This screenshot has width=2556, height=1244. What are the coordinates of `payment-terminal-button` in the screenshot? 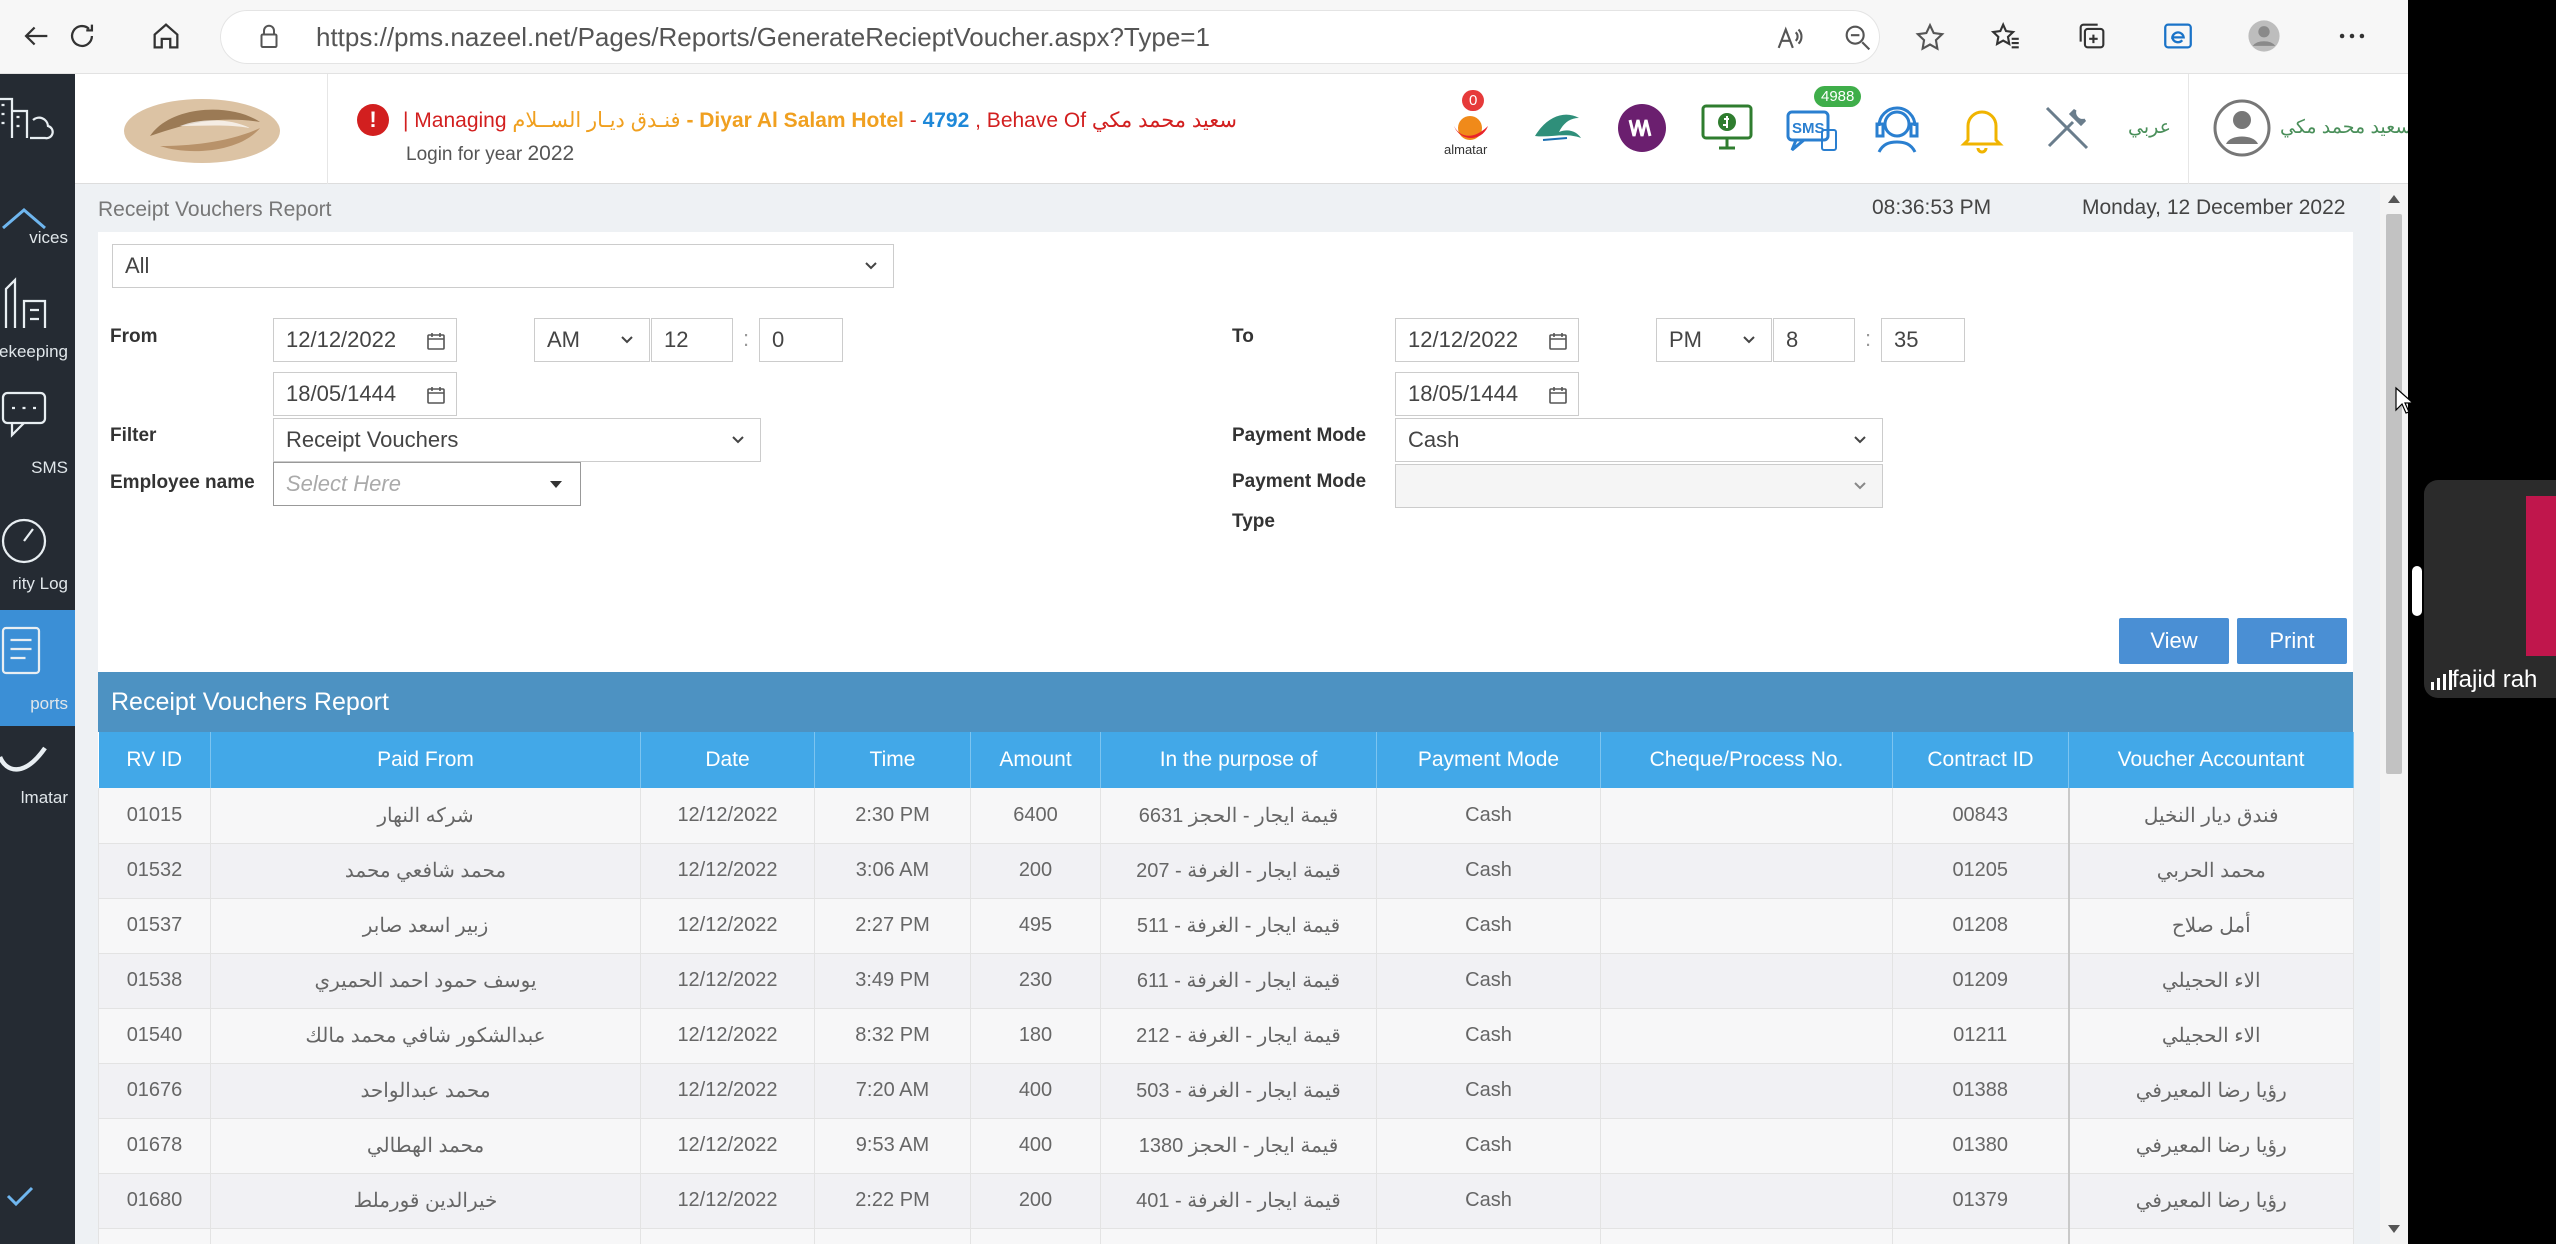 It's located at (1727, 128).